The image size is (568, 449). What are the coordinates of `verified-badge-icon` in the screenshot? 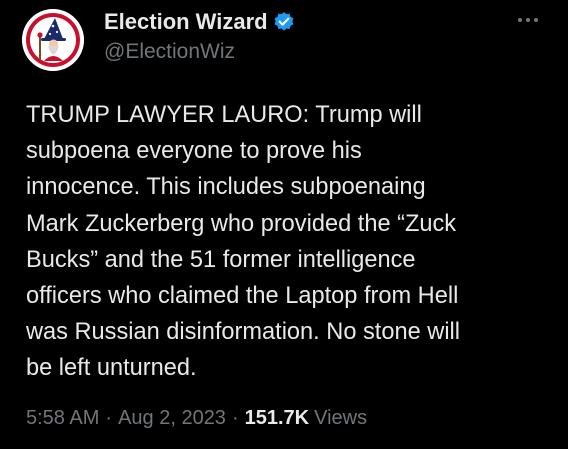 It's located at (284, 22).